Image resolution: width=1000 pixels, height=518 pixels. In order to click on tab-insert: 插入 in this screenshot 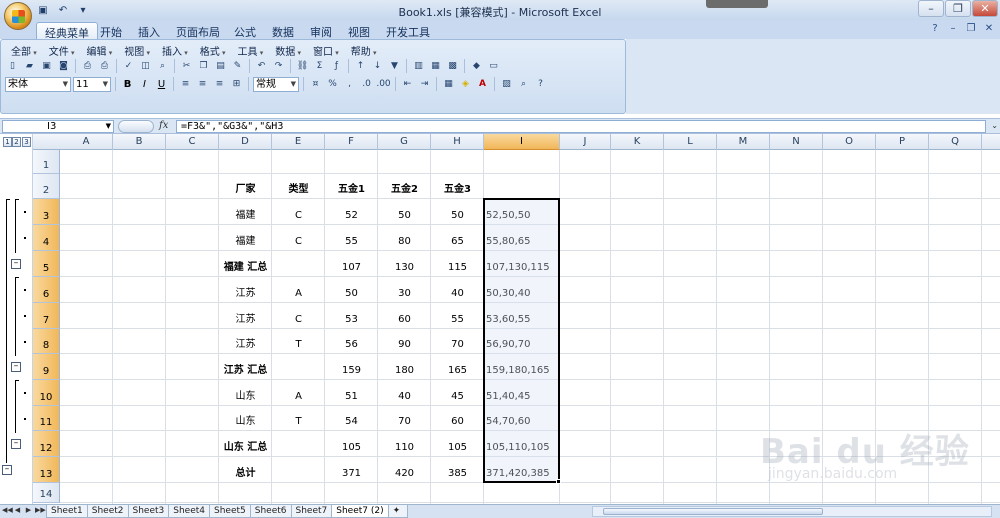, I will do `click(149, 30)`.